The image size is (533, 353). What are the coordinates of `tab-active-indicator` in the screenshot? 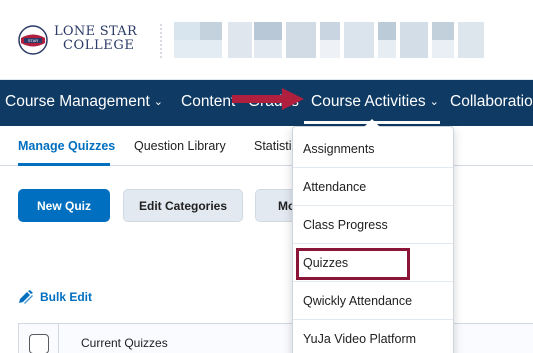 It's located at (64, 164).